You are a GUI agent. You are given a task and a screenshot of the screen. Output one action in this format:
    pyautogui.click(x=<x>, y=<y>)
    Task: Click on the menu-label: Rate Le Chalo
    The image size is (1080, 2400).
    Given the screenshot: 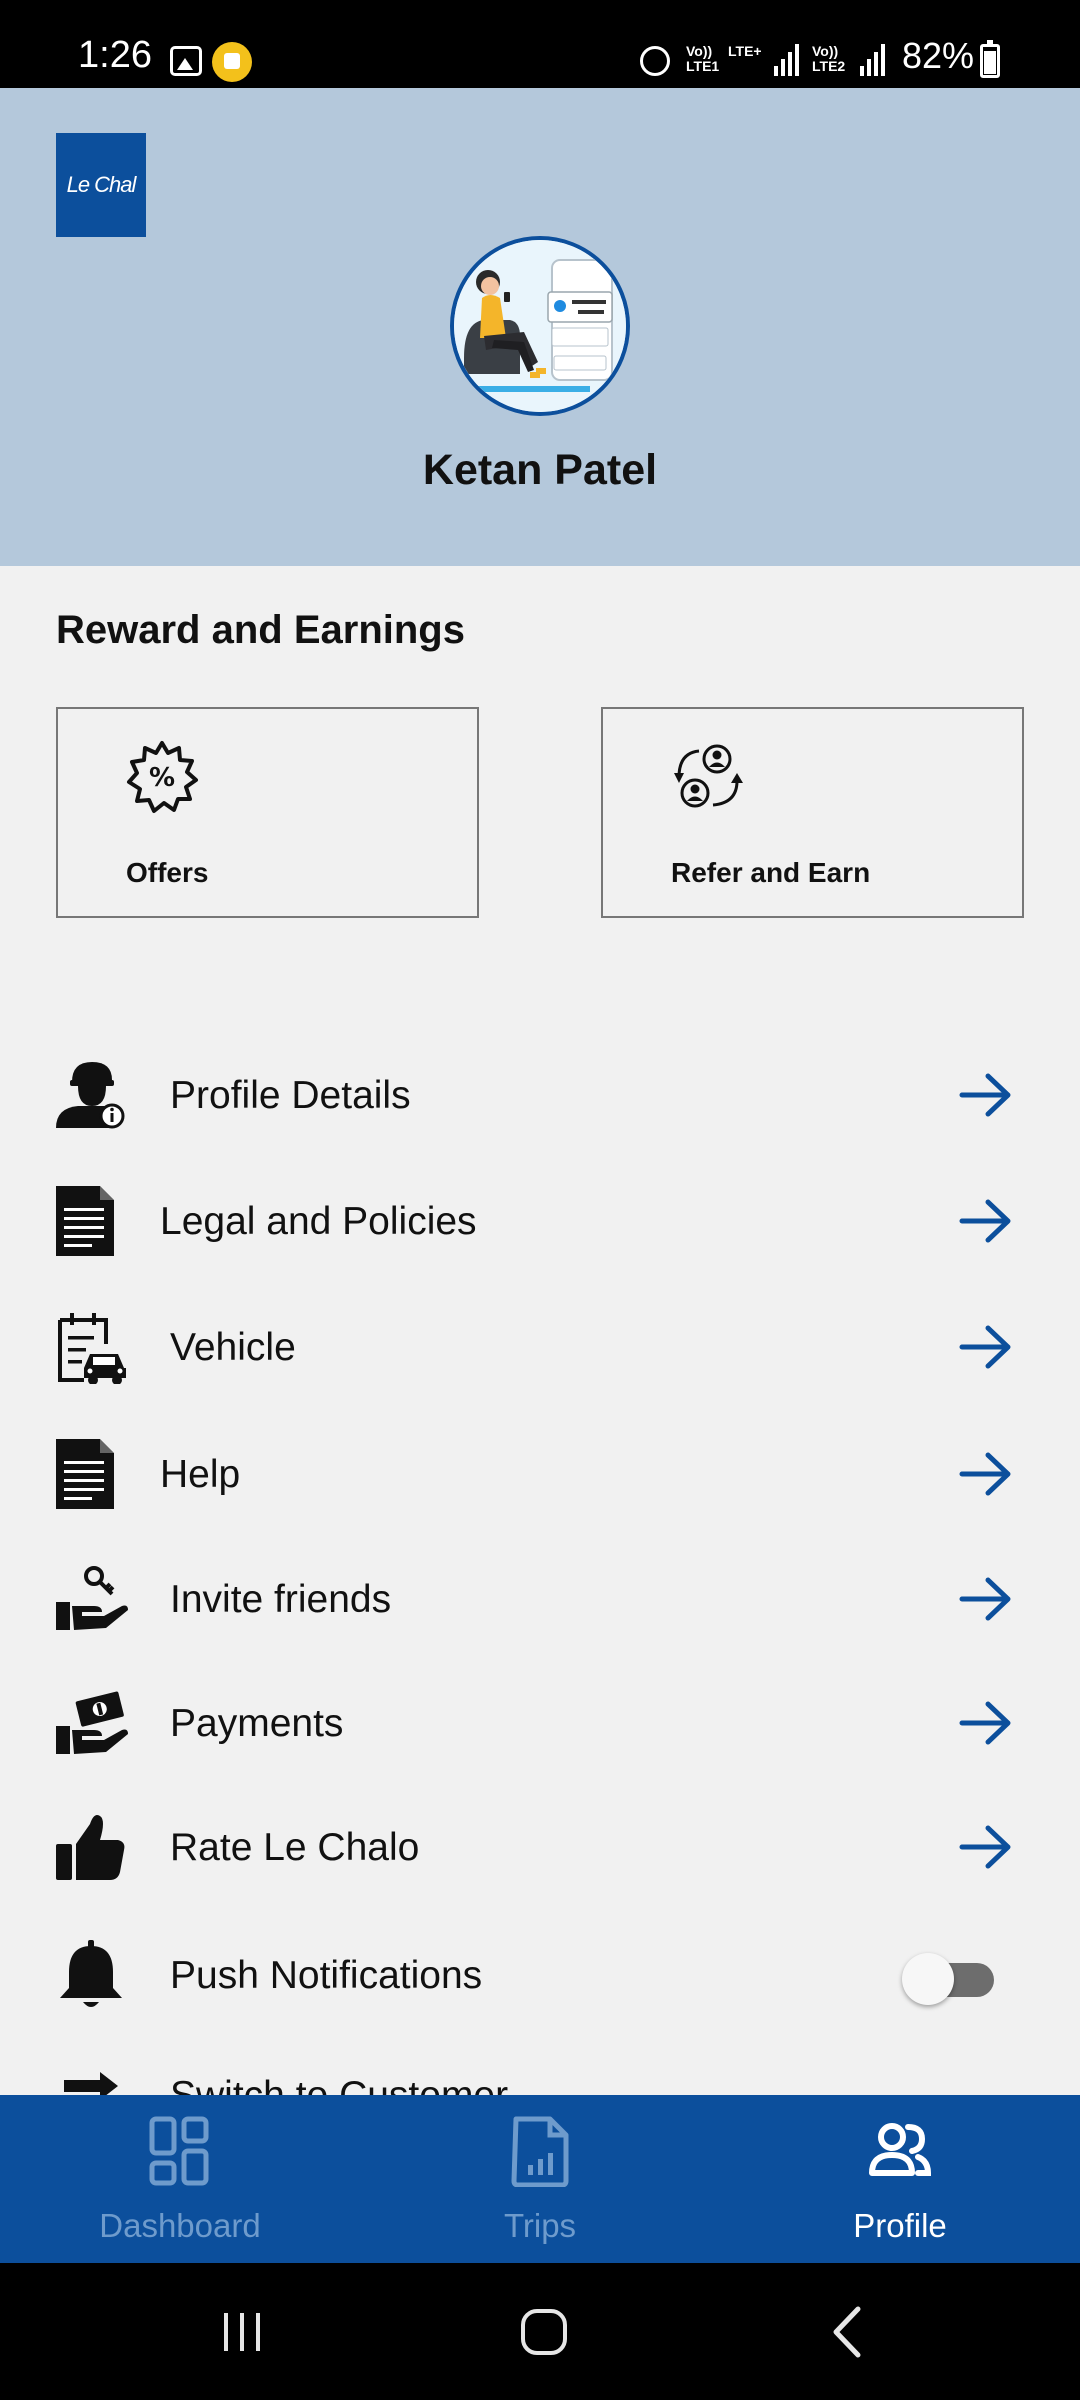 What is the action you would take?
    pyautogui.click(x=295, y=1847)
    